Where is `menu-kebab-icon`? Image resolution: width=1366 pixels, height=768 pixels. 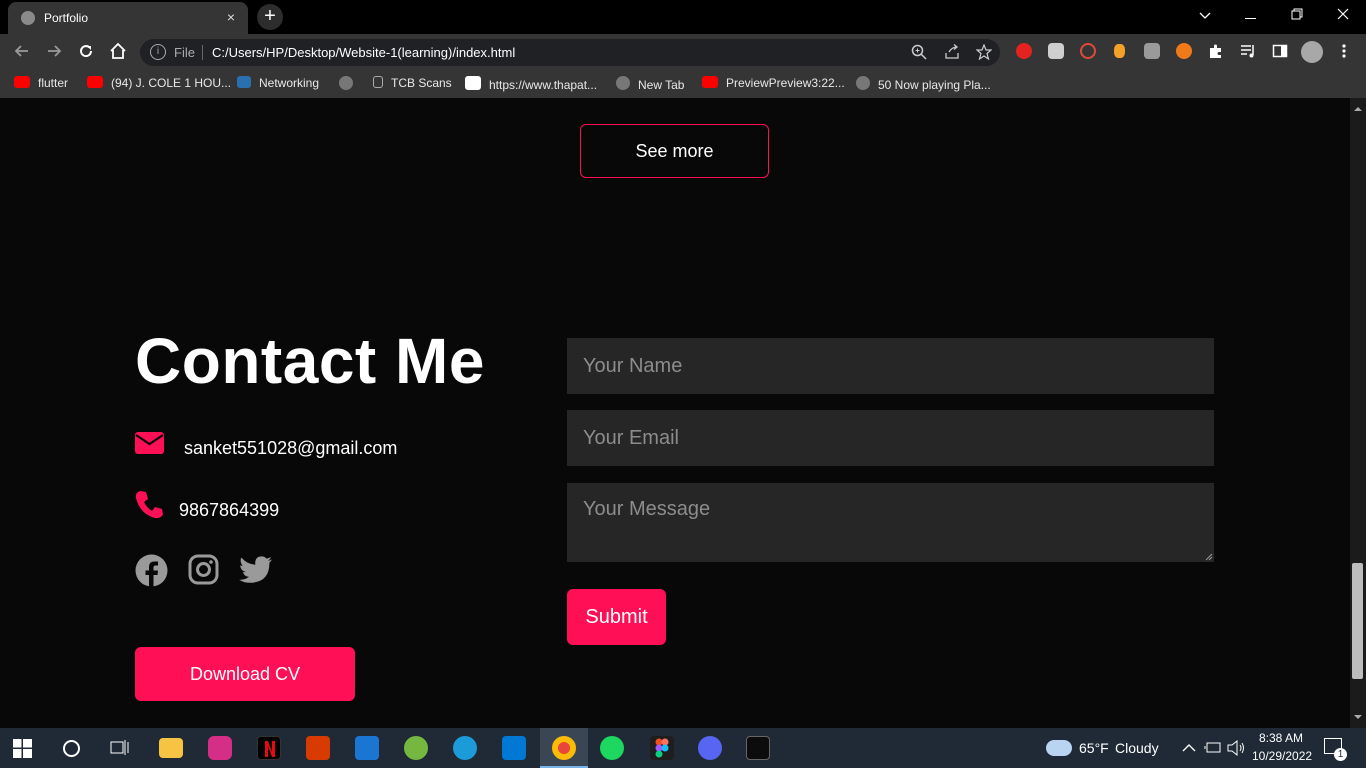 menu-kebab-icon is located at coordinates (1344, 51).